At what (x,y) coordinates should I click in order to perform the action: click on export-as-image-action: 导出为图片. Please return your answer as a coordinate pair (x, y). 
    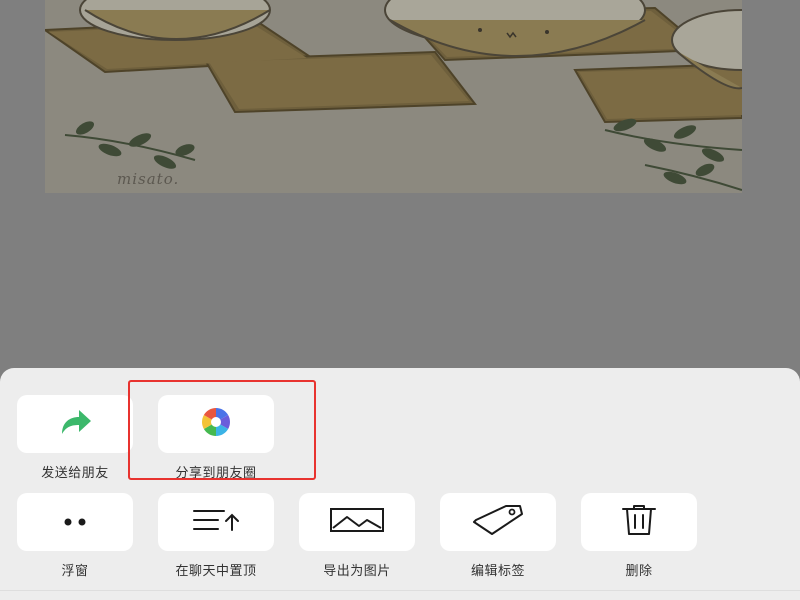
    Looking at the image, I should click on (357, 536).